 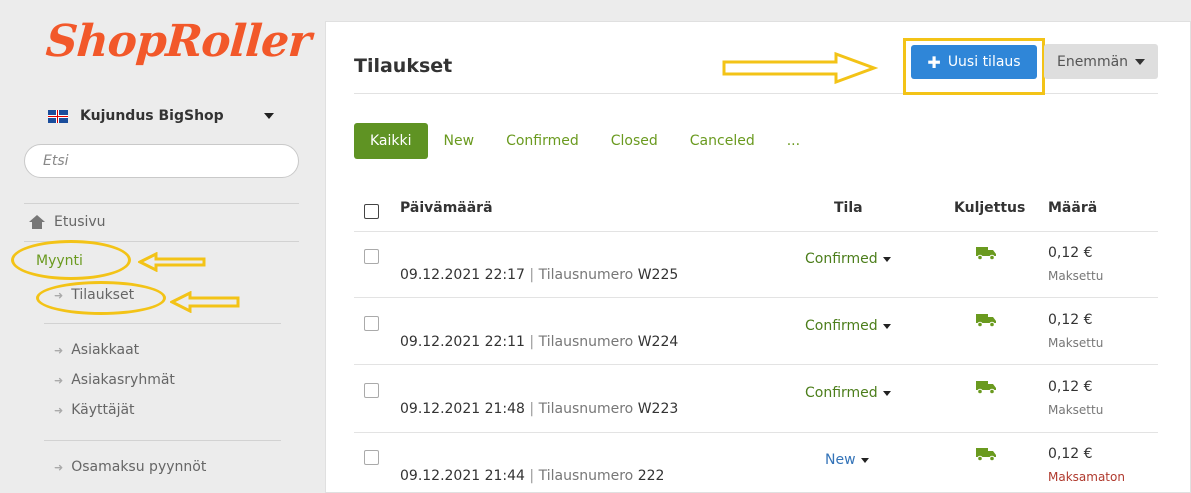 I want to click on status-dropdown: New, so click(x=847, y=460).